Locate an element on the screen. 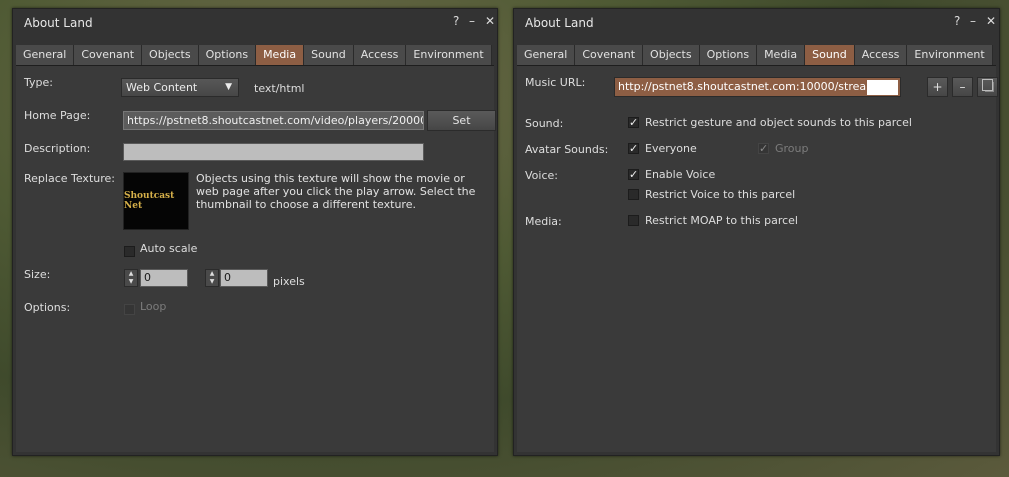 Image resolution: width=1009 pixels, height=477 pixels. restrict-voice-label: Restrict Voice to this parcel is located at coordinates (720, 194).